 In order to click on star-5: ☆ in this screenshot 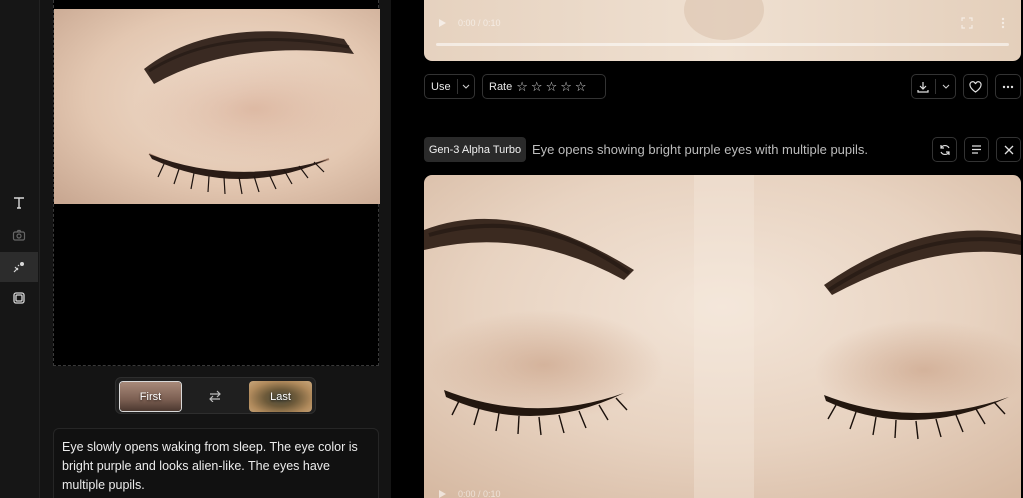, I will do `click(581, 86)`.